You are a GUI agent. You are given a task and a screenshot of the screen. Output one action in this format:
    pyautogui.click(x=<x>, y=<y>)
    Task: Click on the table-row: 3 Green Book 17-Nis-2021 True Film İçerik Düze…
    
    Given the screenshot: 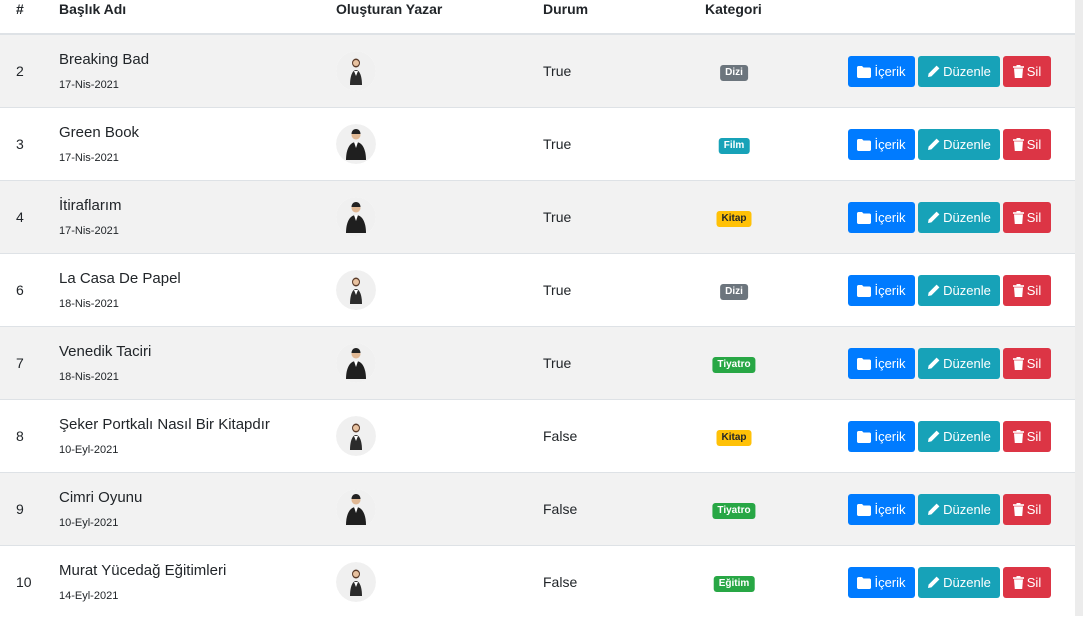 What is the action you would take?
    pyautogui.click(x=537, y=143)
    